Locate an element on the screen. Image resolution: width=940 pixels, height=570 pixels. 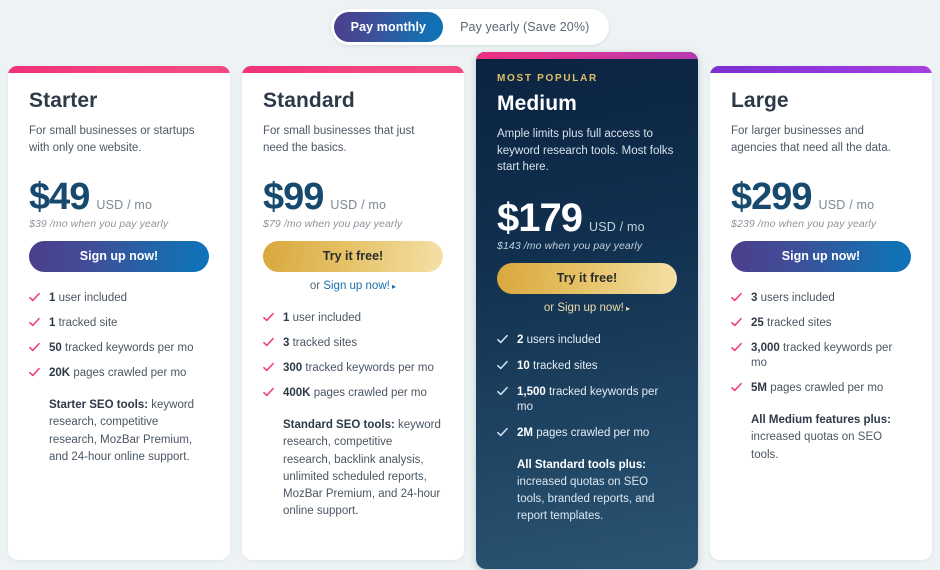
footnote-heading: All Standard tools plus: is located at coordinates (582, 464).